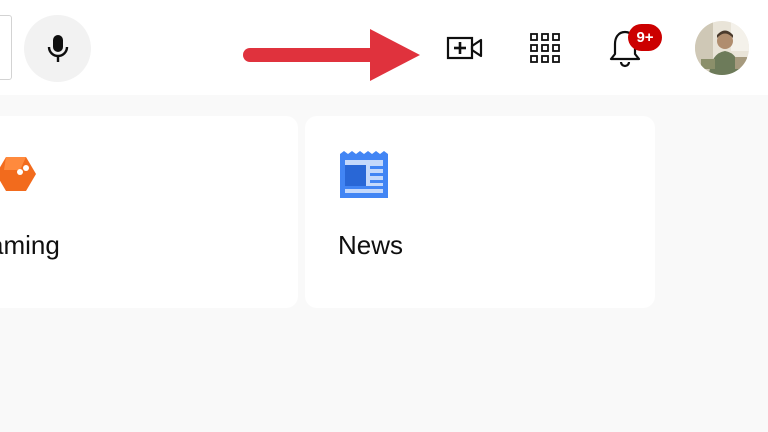 This screenshot has height=432, width=768. What do you see at coordinates (645, 37) in the screenshot?
I see `notification-count-badge: 9+` at bounding box center [645, 37].